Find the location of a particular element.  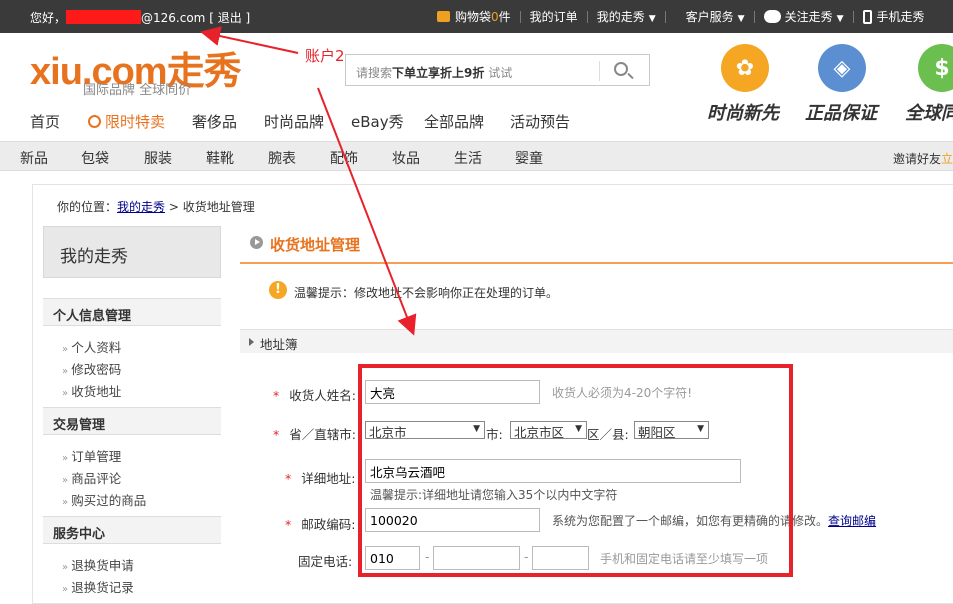

my-xiu-menu: 我的走秀 ▼ is located at coordinates (626, 16).